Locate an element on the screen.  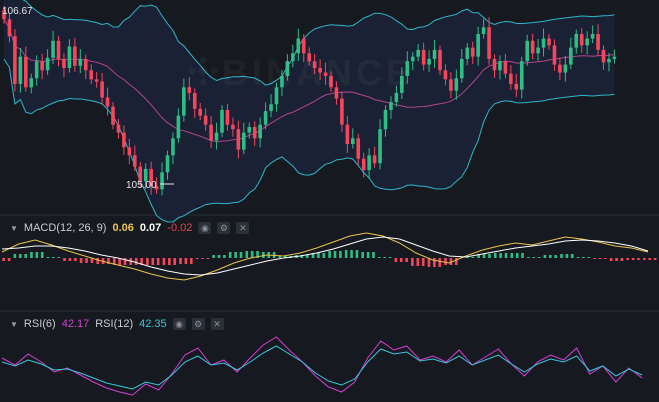
rsi-header: ▼ RSI(6) 42.17 RSI(12) 42.35 ◉ ⚙ ✕ is located at coordinates (117, 324).